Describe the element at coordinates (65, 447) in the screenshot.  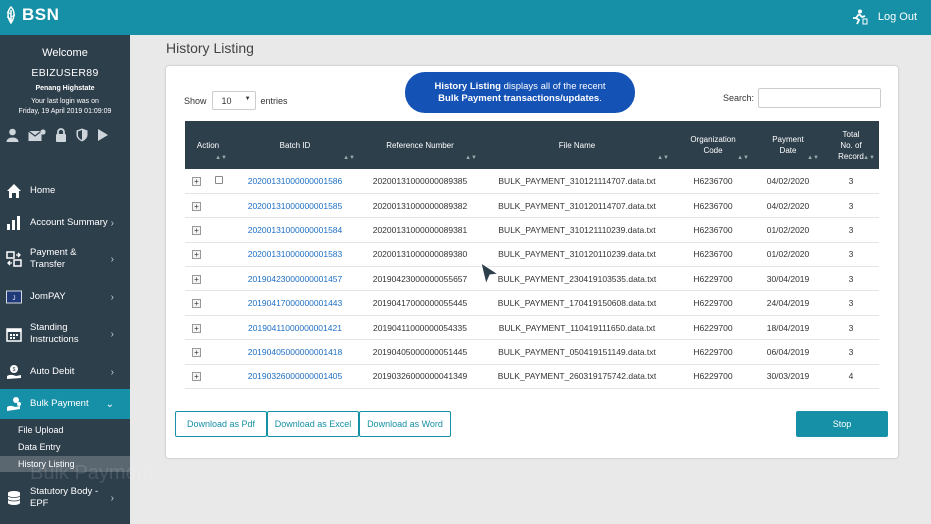
I see `sidebar-subitem-data-entry: Data Entry` at that location.